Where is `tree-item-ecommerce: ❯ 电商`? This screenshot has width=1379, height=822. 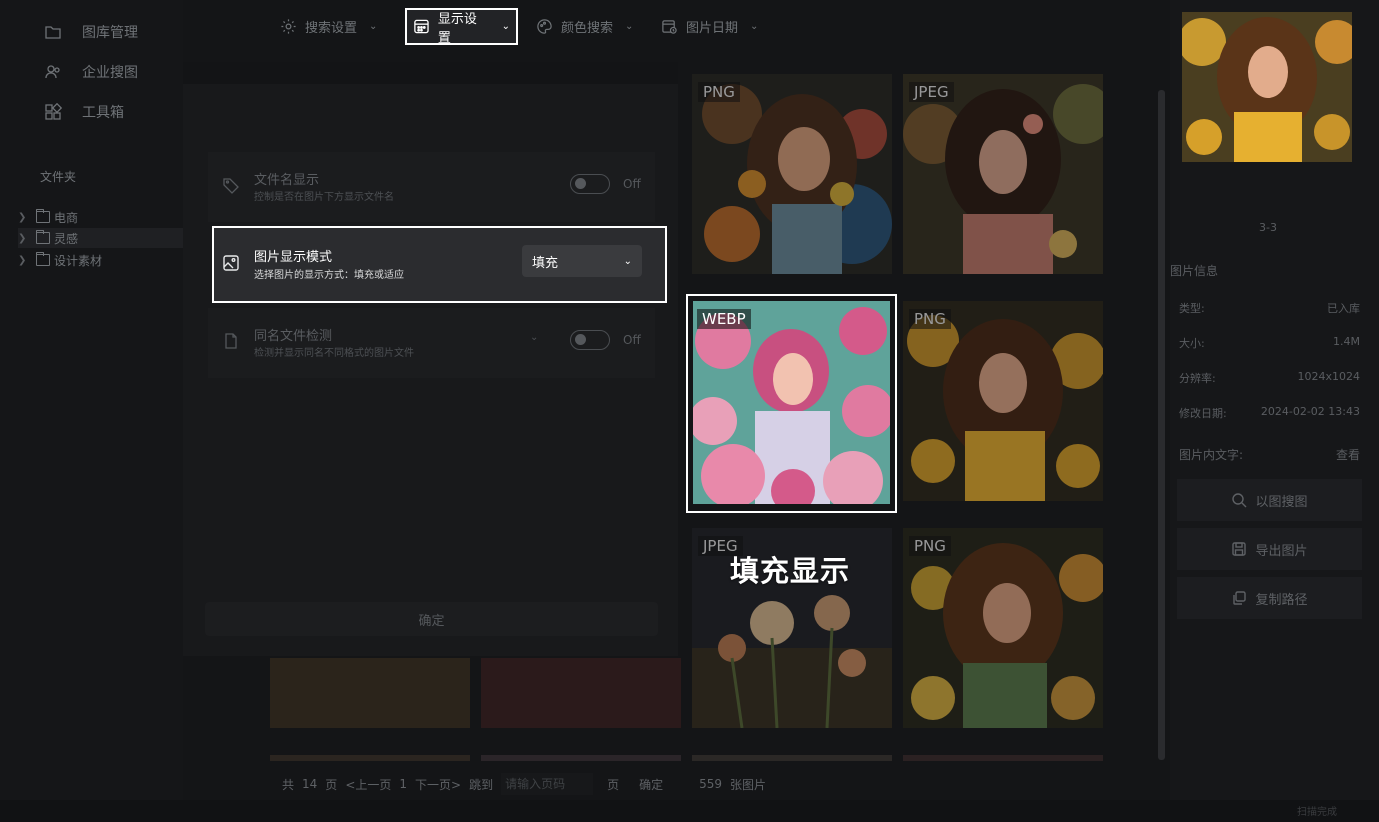 tree-item-ecommerce: ❯ 电商 is located at coordinates (100, 217).